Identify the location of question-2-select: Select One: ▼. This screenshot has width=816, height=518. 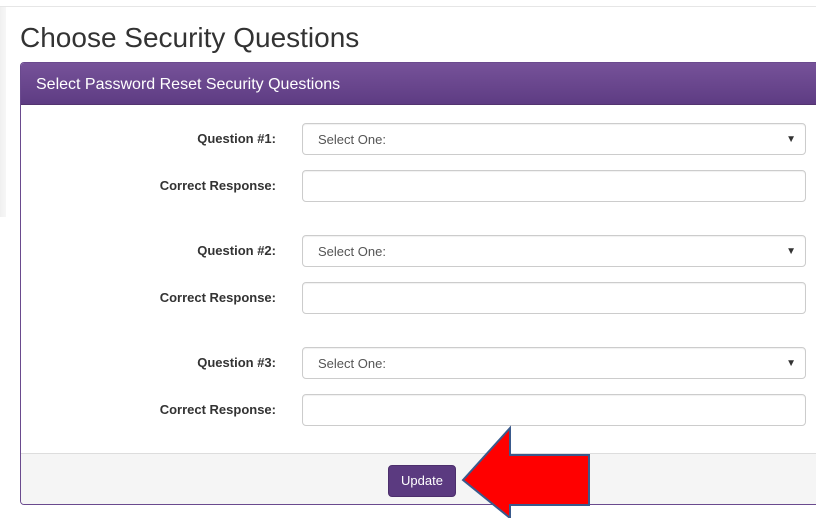
(554, 251).